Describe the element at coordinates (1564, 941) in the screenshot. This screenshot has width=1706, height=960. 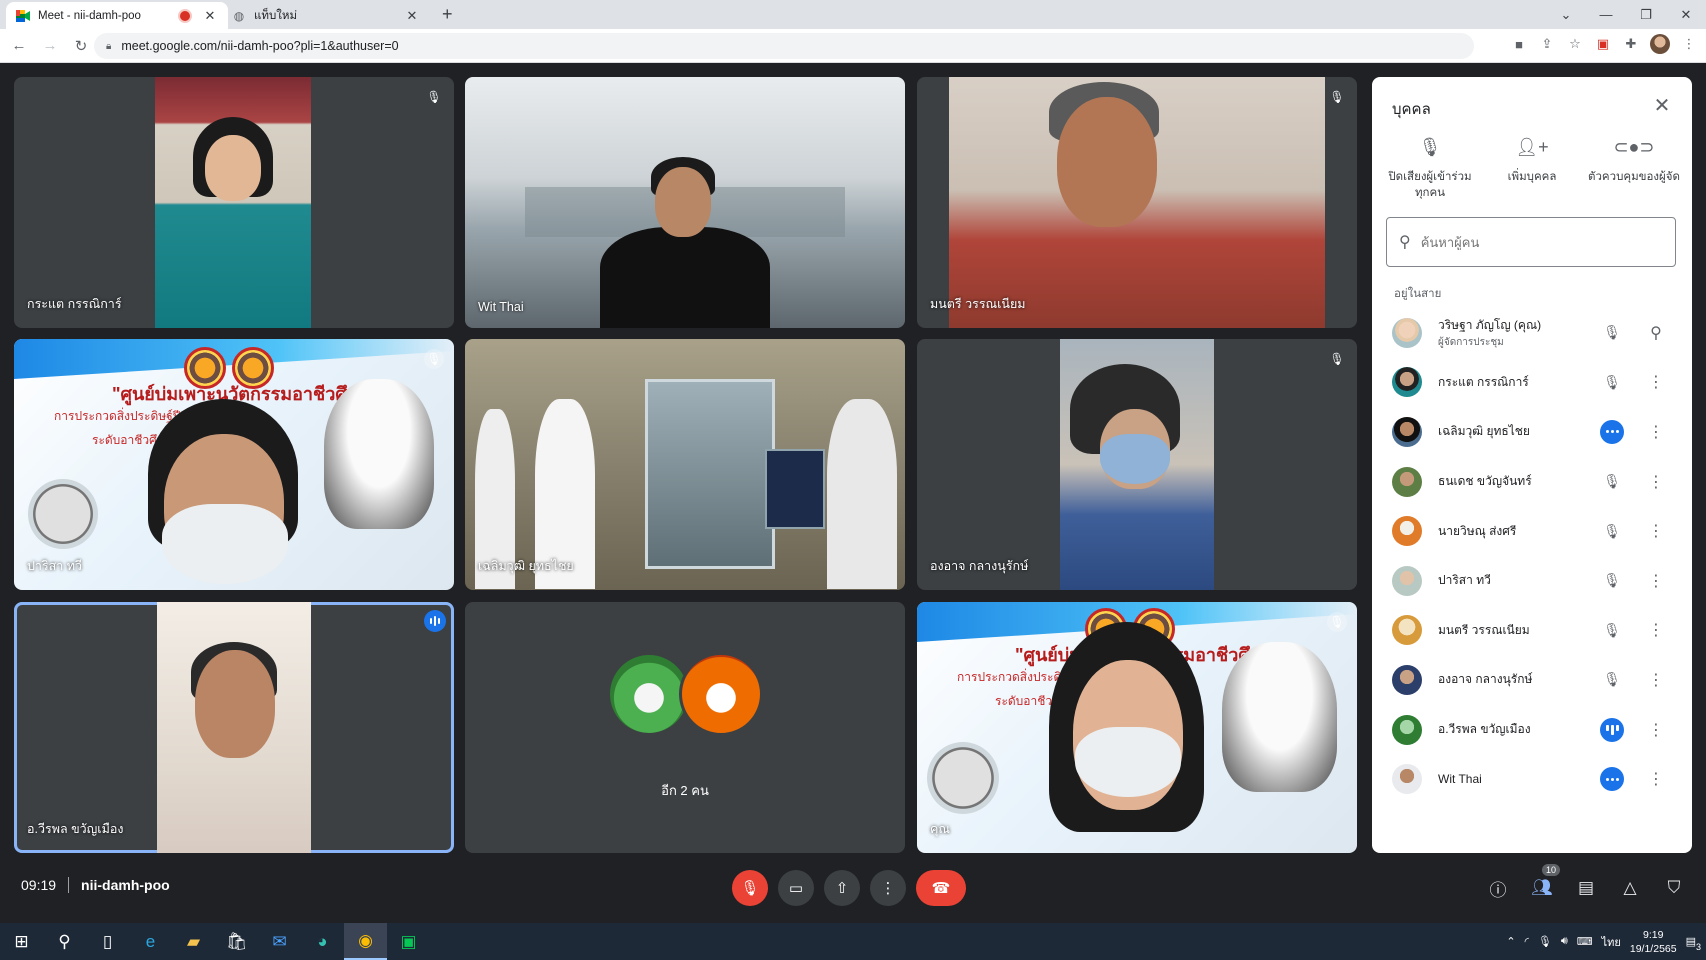
I see `volume-icon: 🔊︎` at that location.